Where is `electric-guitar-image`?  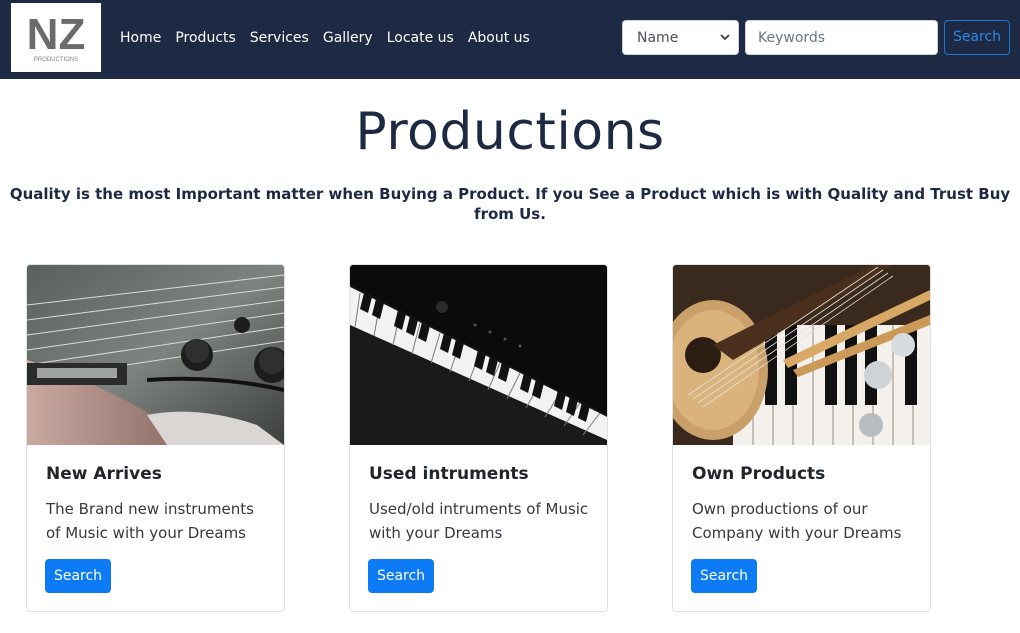
electric-guitar-image is located at coordinates (155, 355).